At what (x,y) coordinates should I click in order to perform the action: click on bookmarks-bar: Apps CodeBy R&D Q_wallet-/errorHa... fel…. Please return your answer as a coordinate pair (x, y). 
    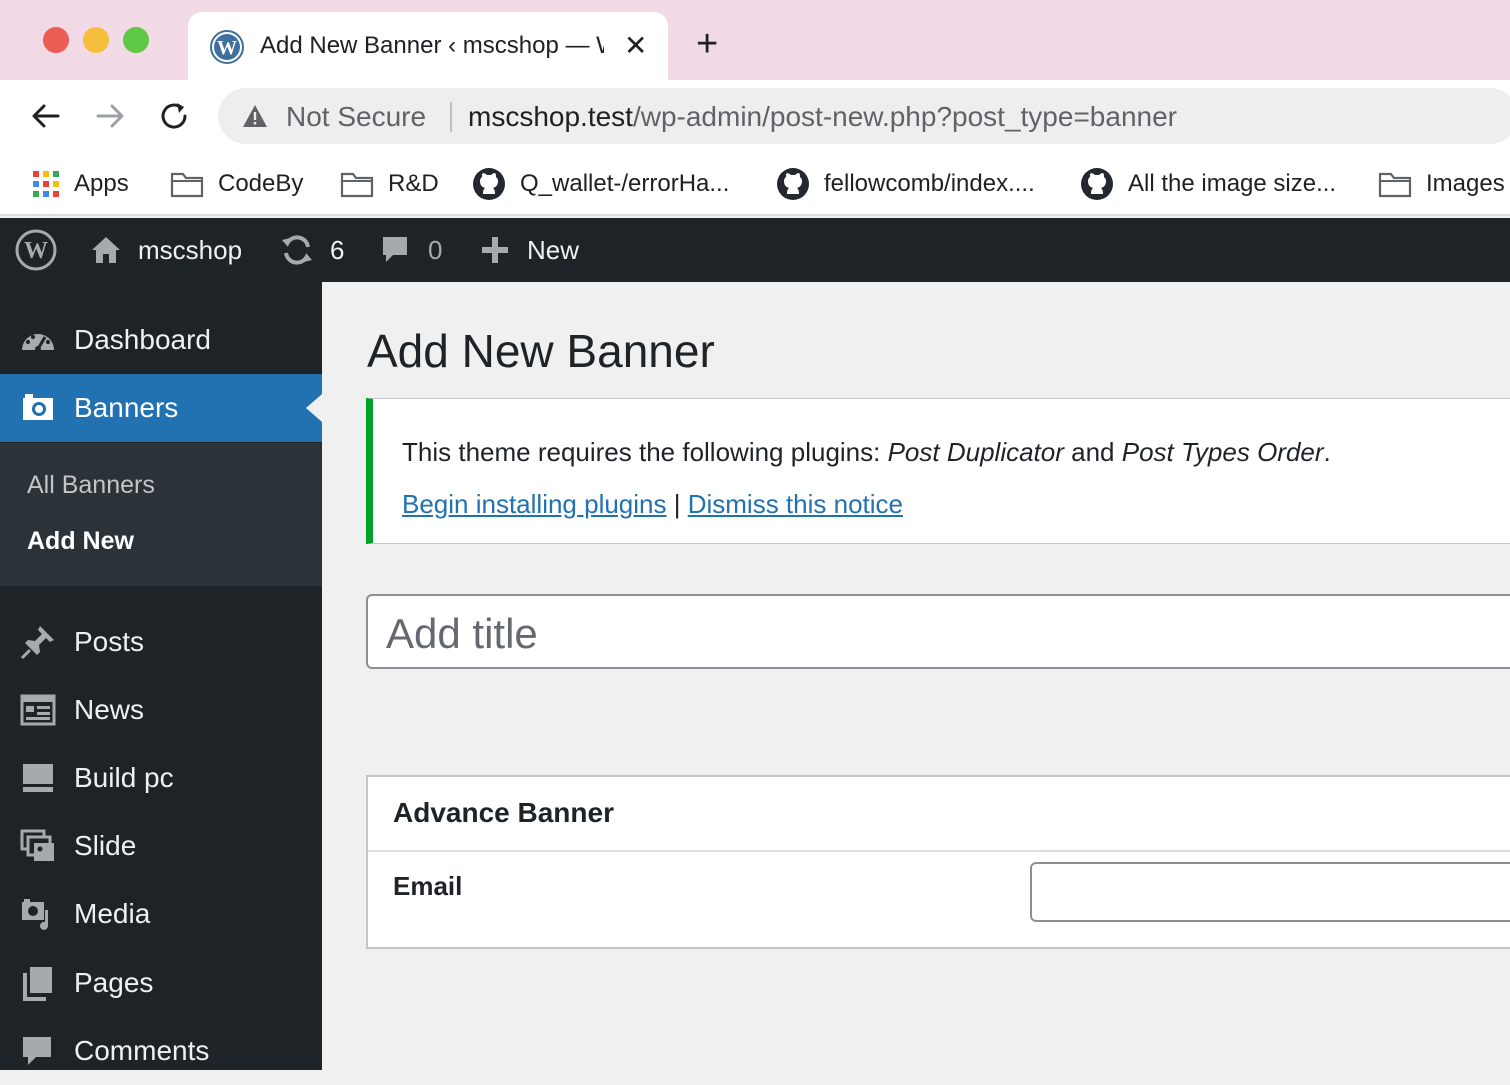
    Looking at the image, I should click on (755, 184).